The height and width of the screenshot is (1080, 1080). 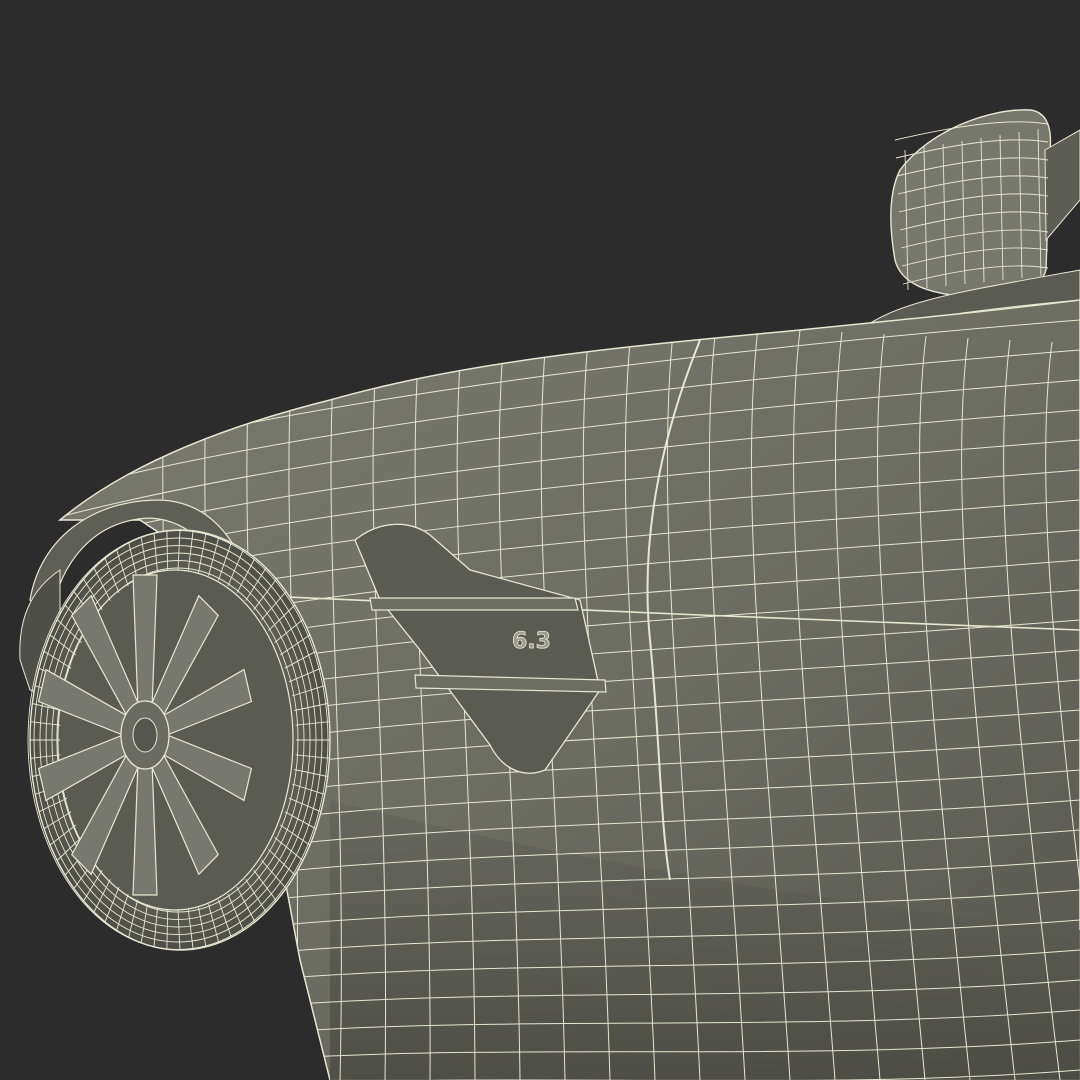 What do you see at coordinates (969, 220) in the screenshot?
I see `side-mirror` at bounding box center [969, 220].